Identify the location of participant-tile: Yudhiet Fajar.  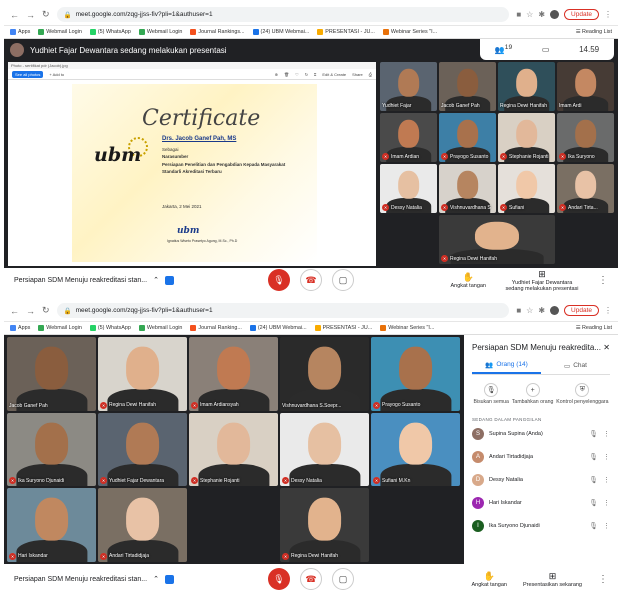
(408, 86).